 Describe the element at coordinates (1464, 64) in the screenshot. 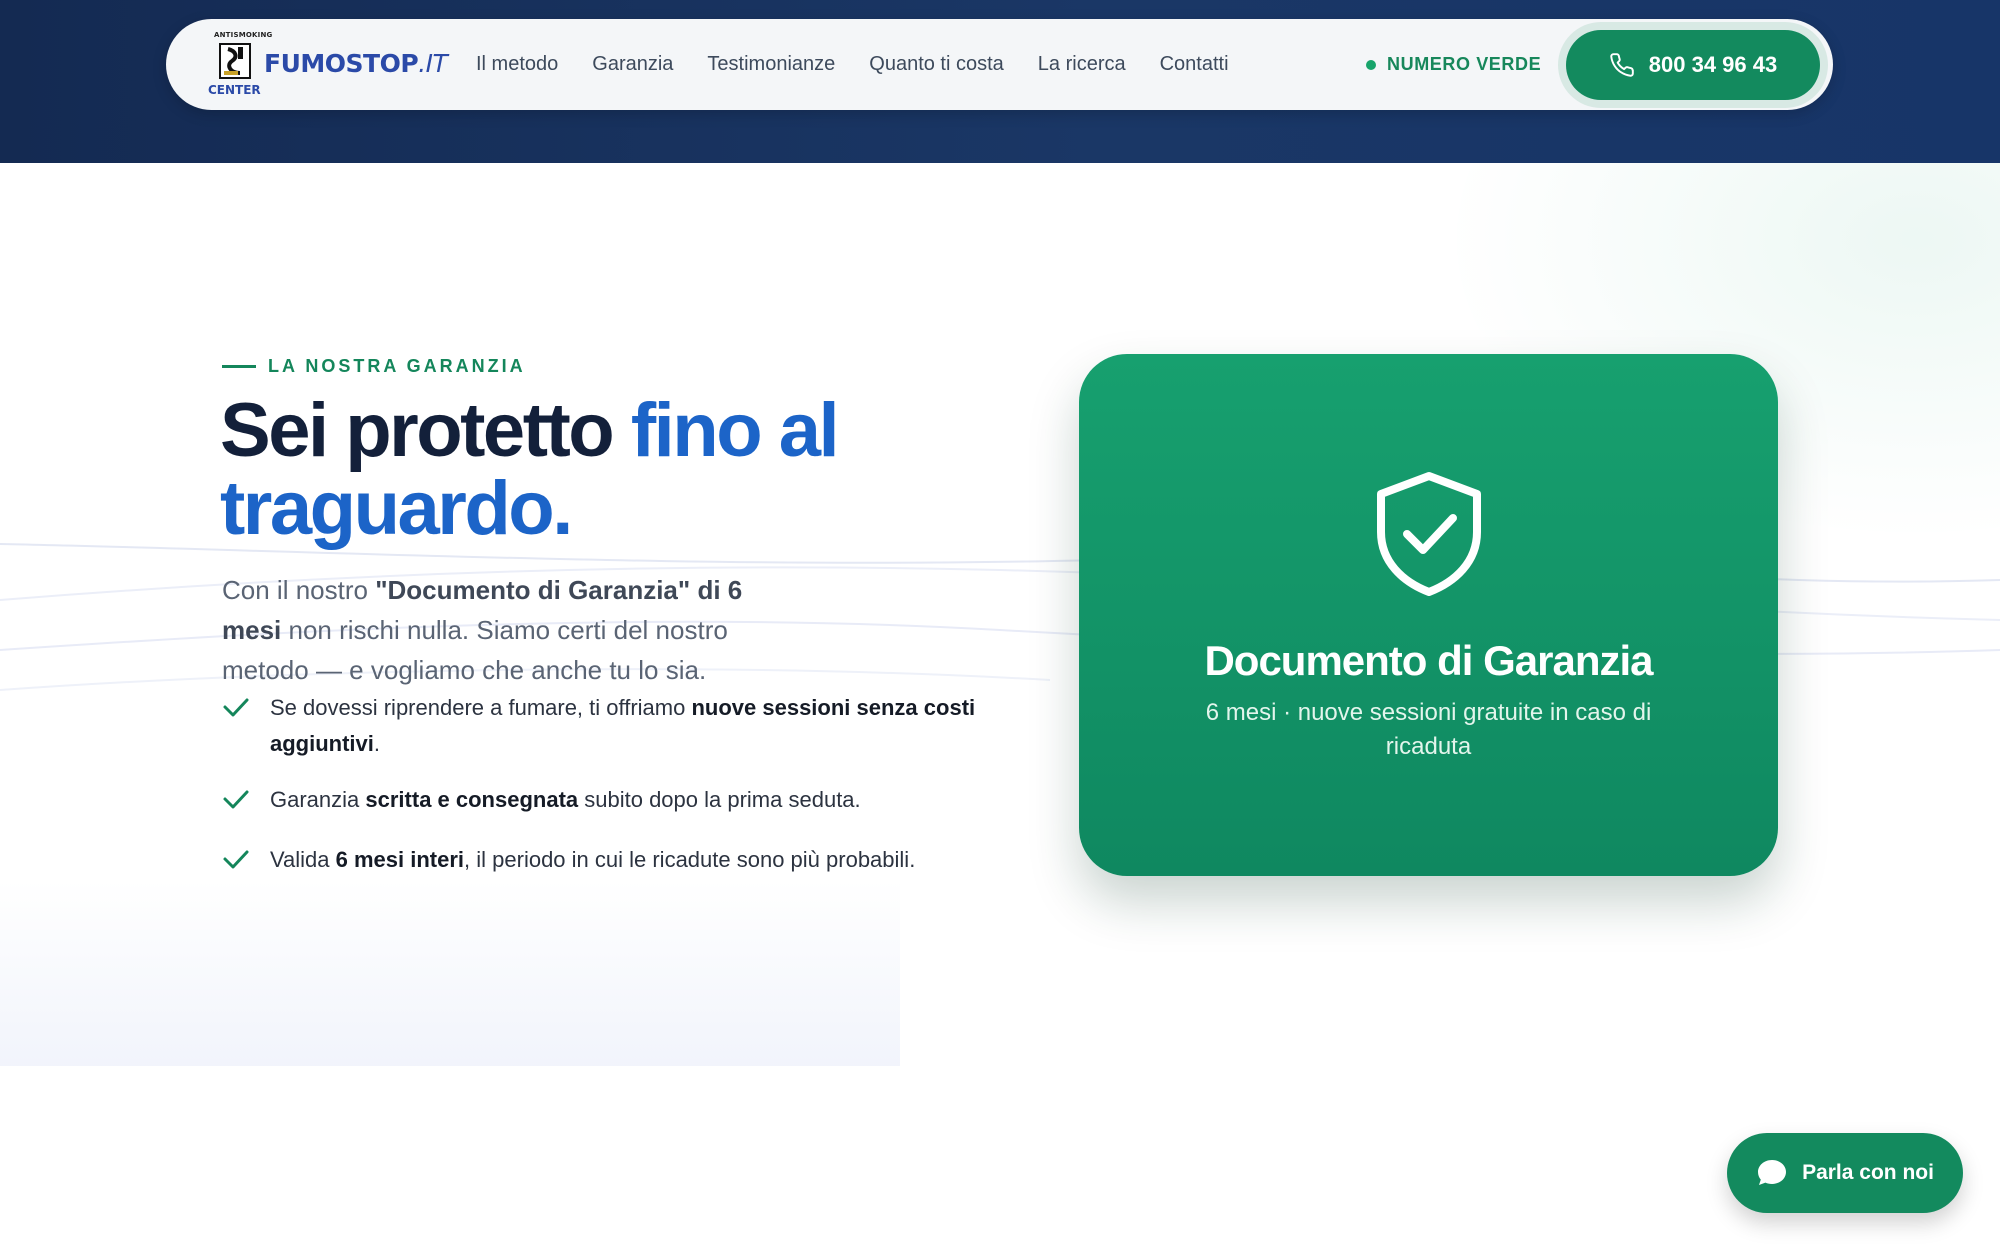

I see `numero-verde-label: NUMERO VERDE` at that location.